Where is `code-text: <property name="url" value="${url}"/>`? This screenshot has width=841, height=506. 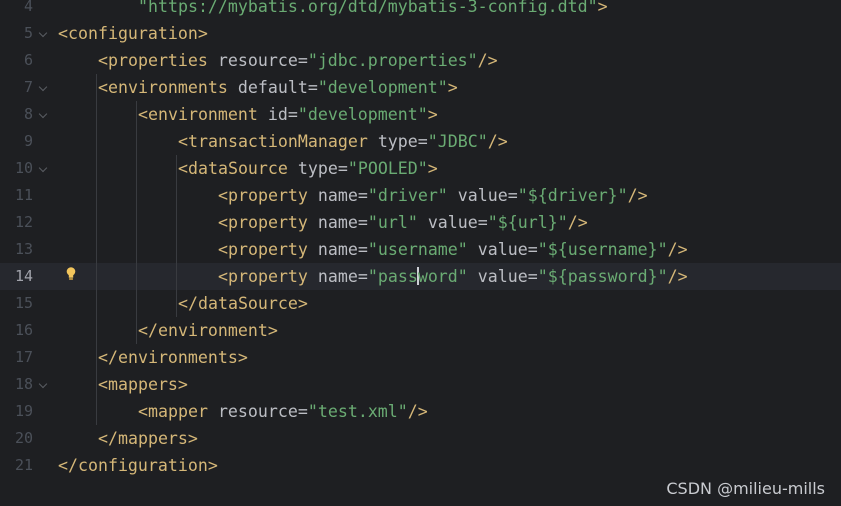
code-text: <property name="url" value="${url}"/> is located at coordinates (403, 222).